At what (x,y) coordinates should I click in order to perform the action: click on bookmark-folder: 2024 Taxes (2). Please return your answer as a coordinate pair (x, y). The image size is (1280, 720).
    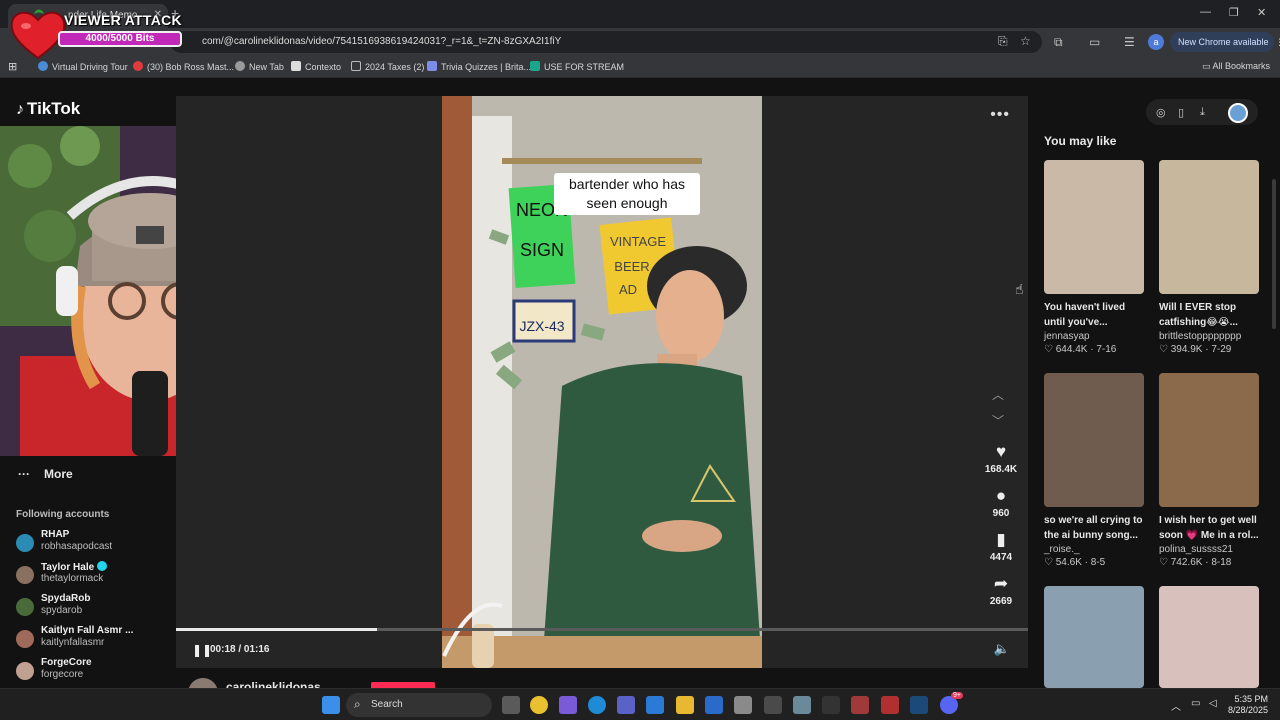
    Looking at the image, I should click on (387, 66).